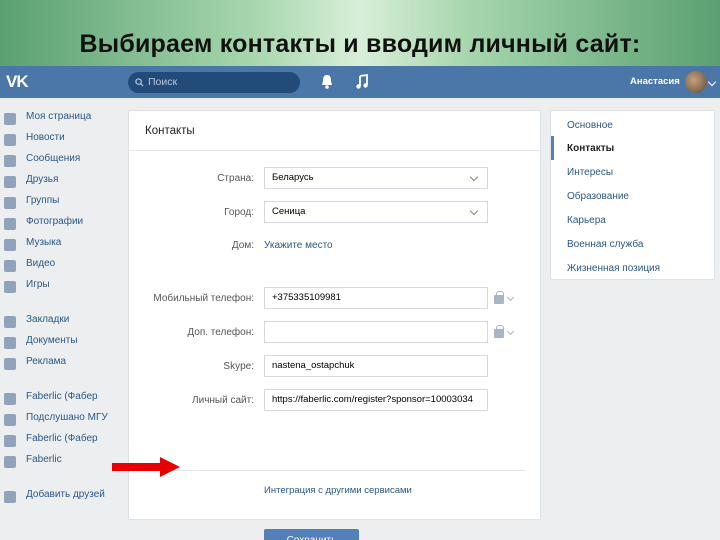 The width and height of the screenshot is (720, 540). I want to click on sidebar-item-groups: Группы, so click(60, 203).